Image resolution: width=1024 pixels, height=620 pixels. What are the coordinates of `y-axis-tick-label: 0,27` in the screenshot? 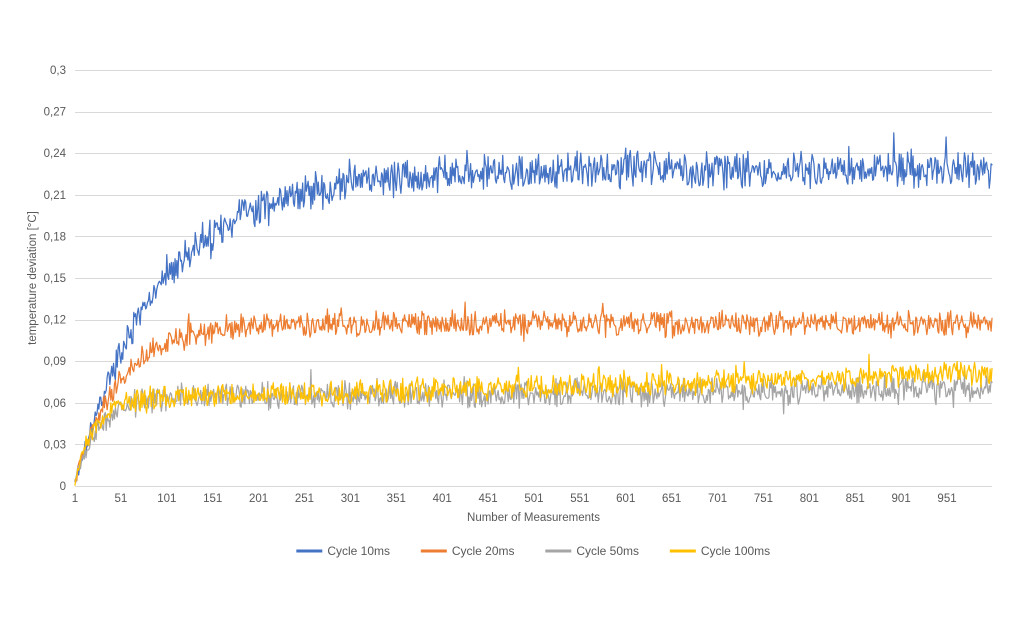 It's located at (55, 113).